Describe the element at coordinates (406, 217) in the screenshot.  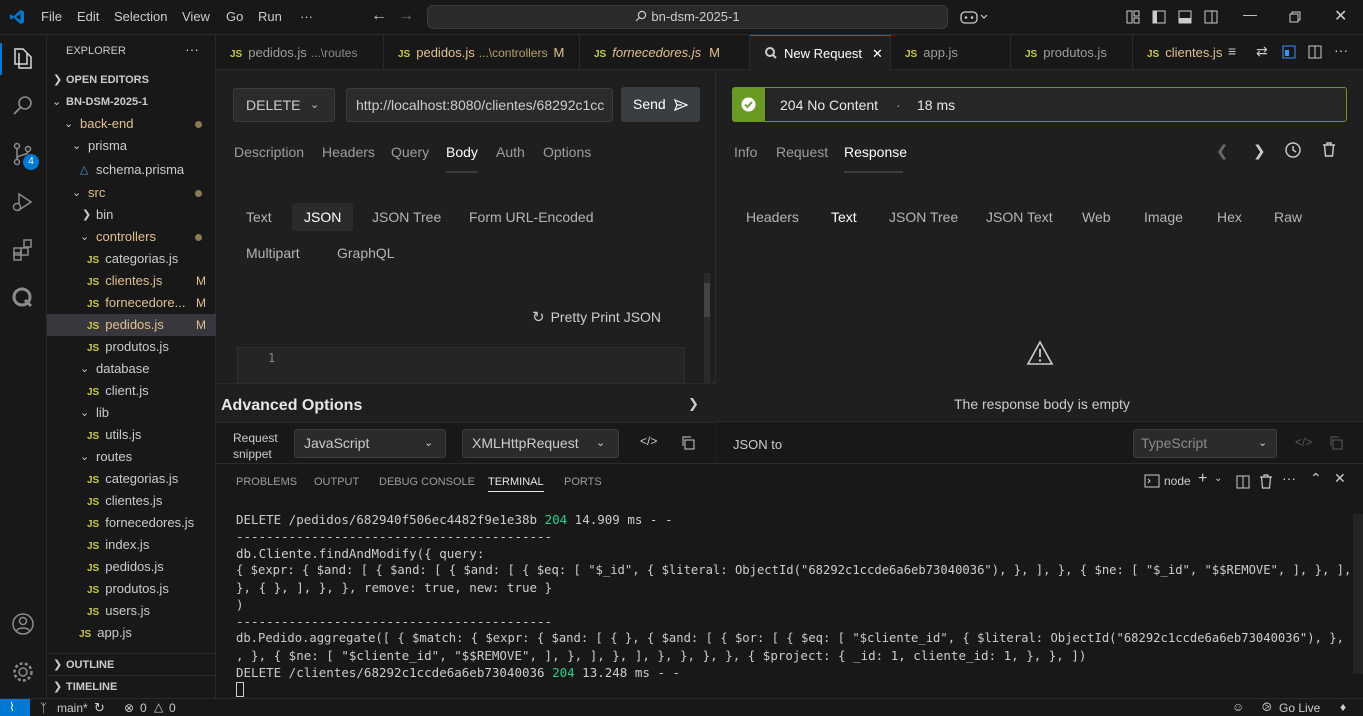
I see `body-tab-json-tree: JSON Tree` at that location.